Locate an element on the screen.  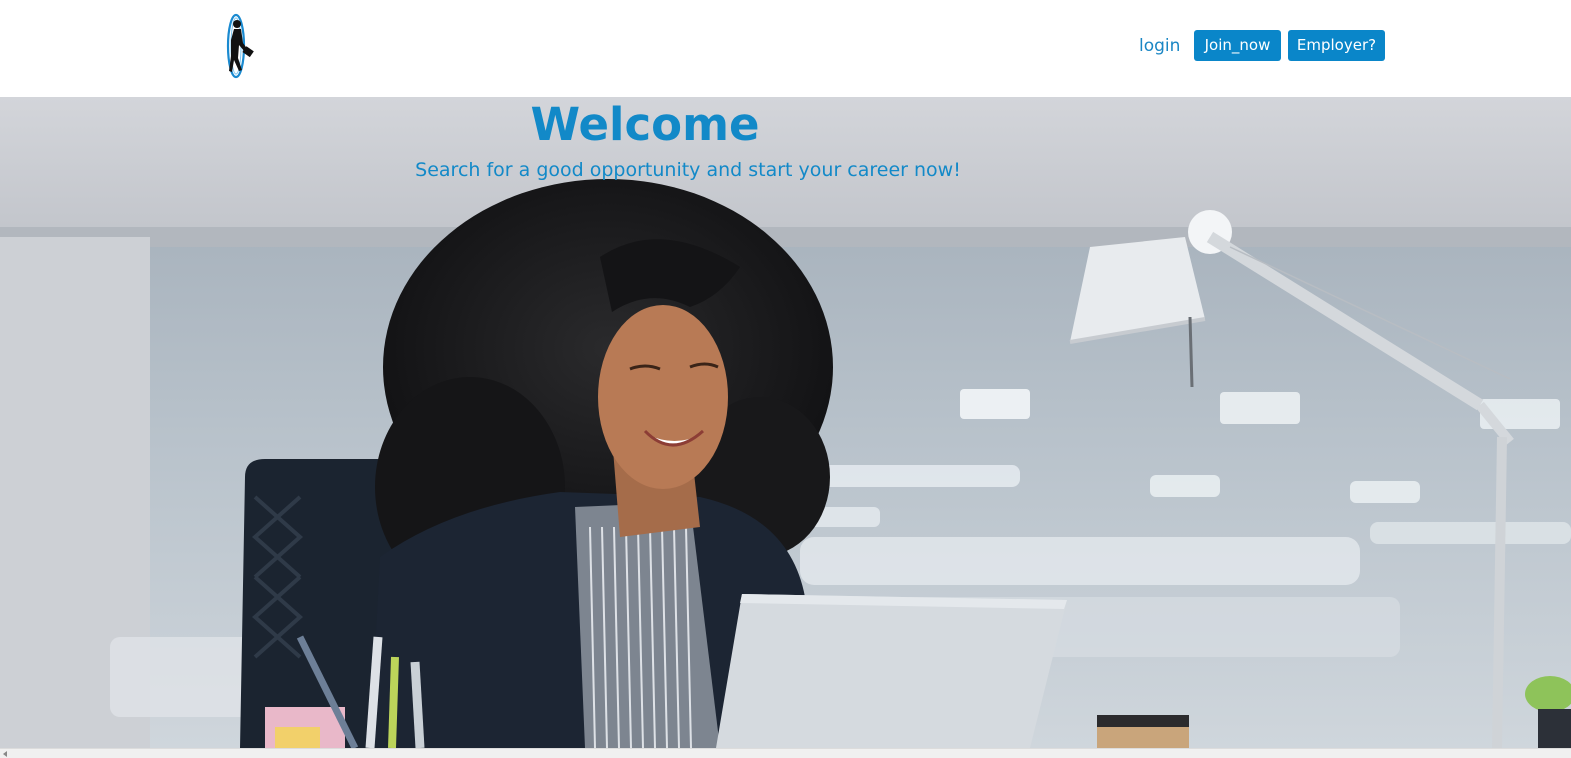
top-navbar: login Join_now Employer? is located at coordinates (785, 48).